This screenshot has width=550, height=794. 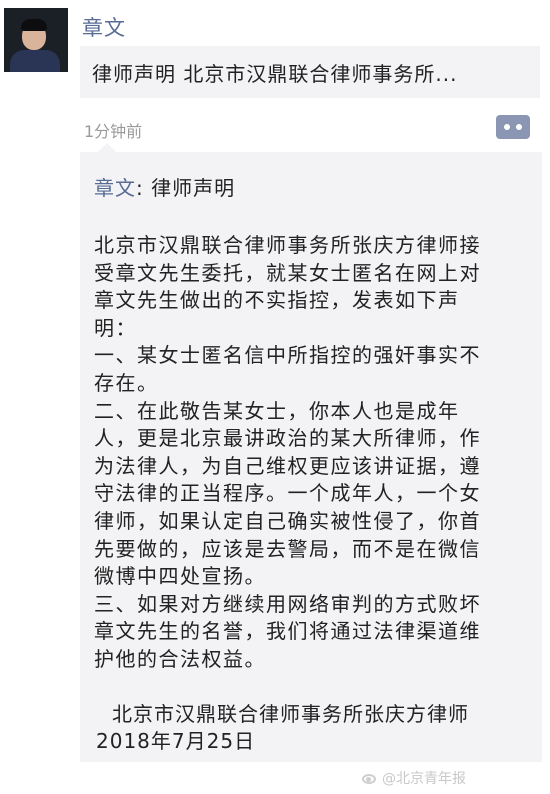 I want to click on avatar-shirt, so click(x=35, y=61).